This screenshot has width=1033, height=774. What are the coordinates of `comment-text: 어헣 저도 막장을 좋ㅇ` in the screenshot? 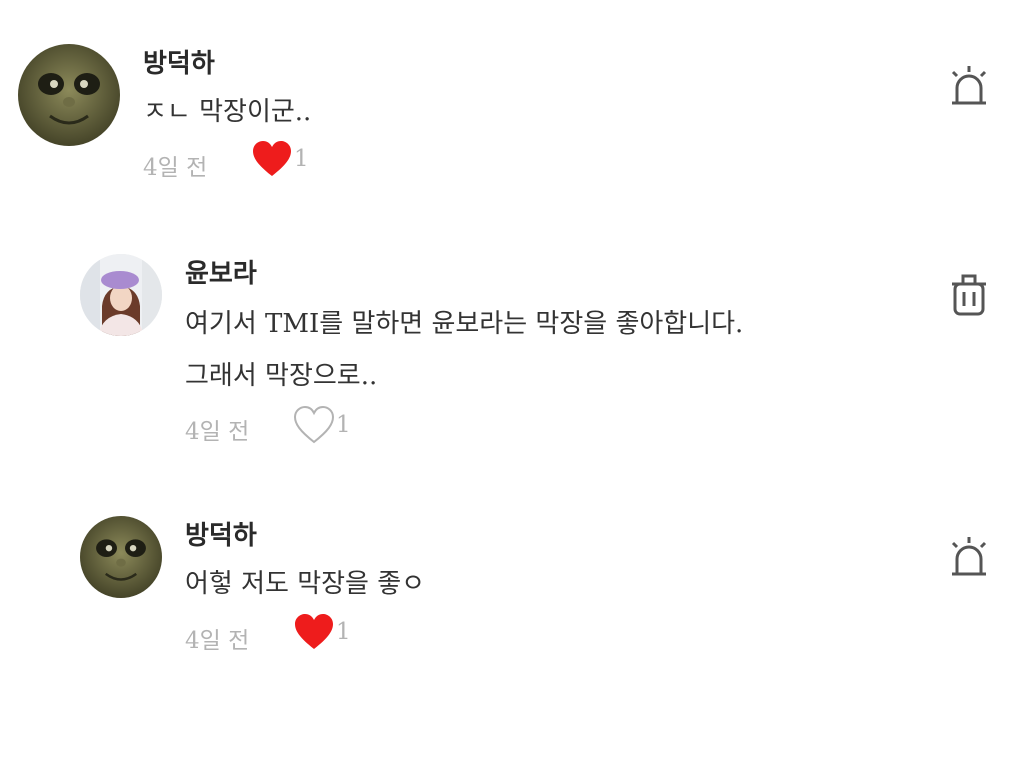 It's located at (305, 584).